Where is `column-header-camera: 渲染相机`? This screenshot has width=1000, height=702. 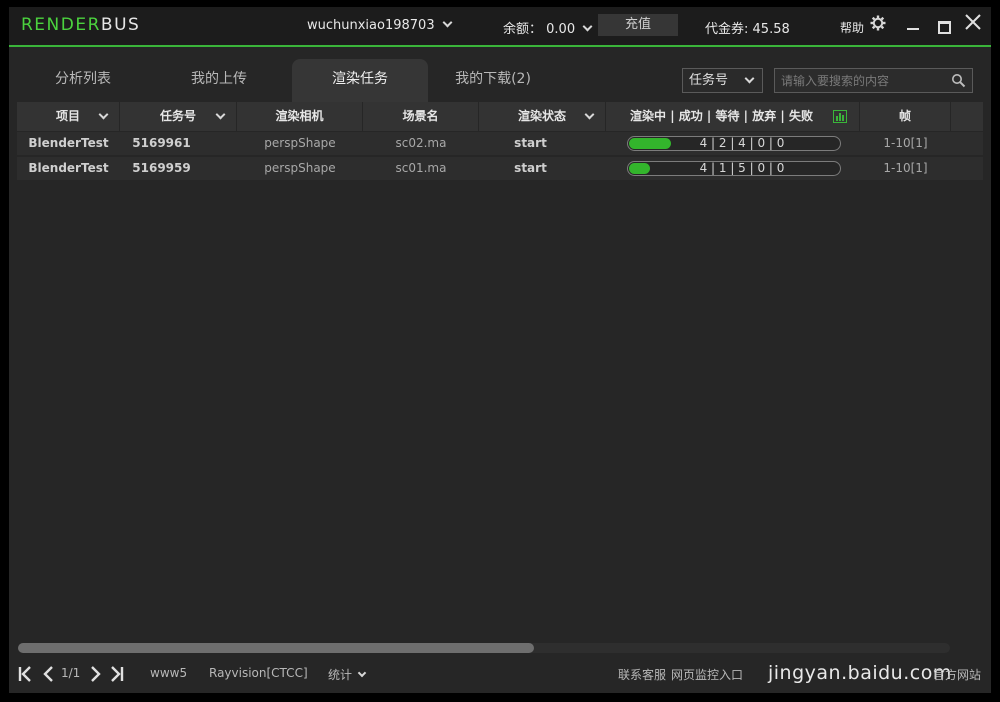
column-header-camera: 渲染相机 is located at coordinates (300, 116).